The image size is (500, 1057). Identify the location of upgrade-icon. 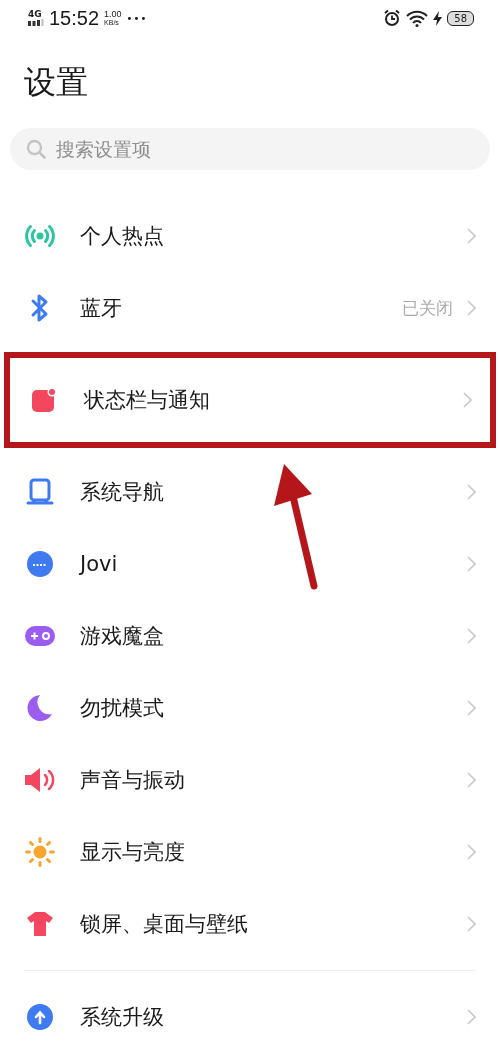
(40, 1017).